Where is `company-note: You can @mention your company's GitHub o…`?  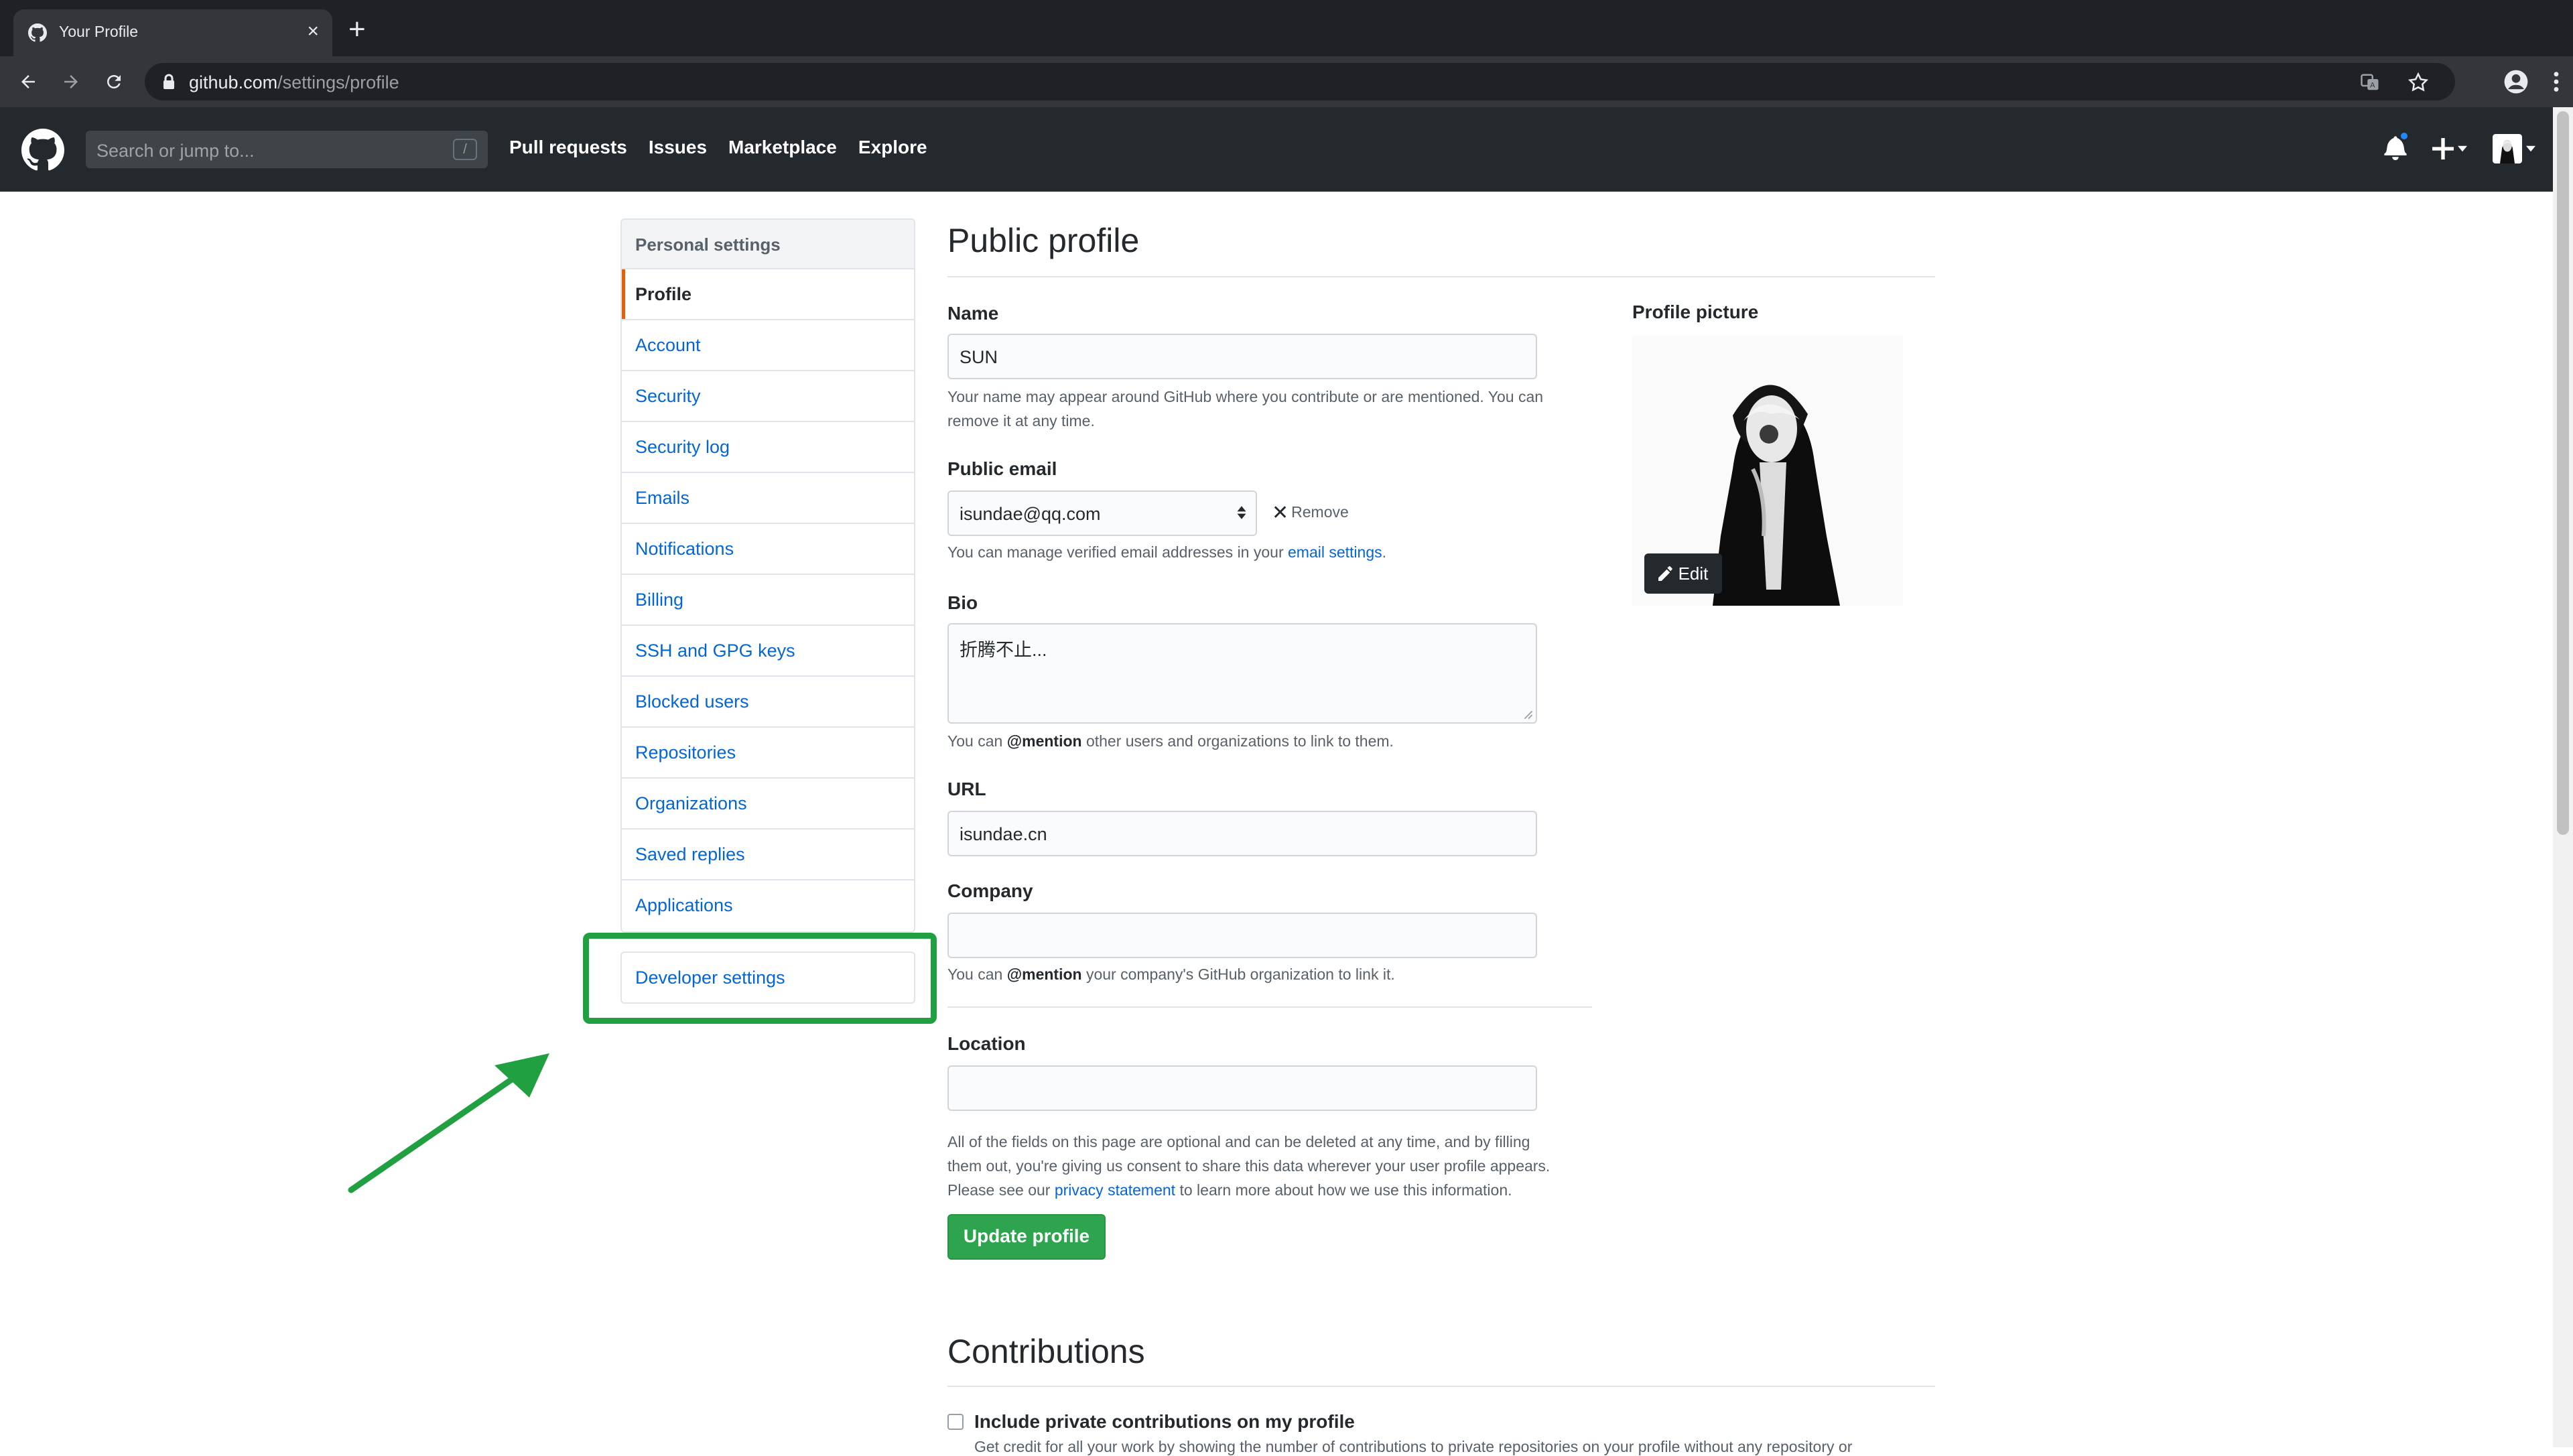
company-note: You can @mention your company's GitHub o… is located at coordinates (1171, 974).